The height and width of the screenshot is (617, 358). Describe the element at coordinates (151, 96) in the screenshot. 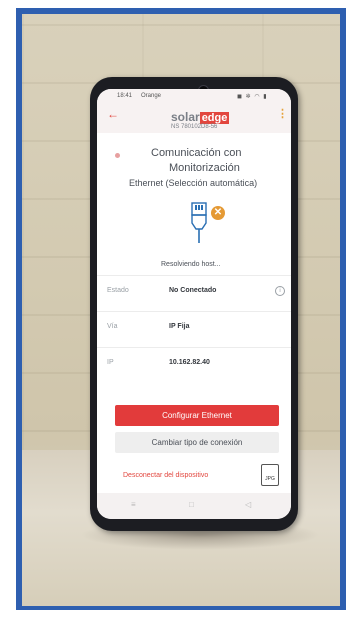

I see `status-carrier: Orange` at that location.